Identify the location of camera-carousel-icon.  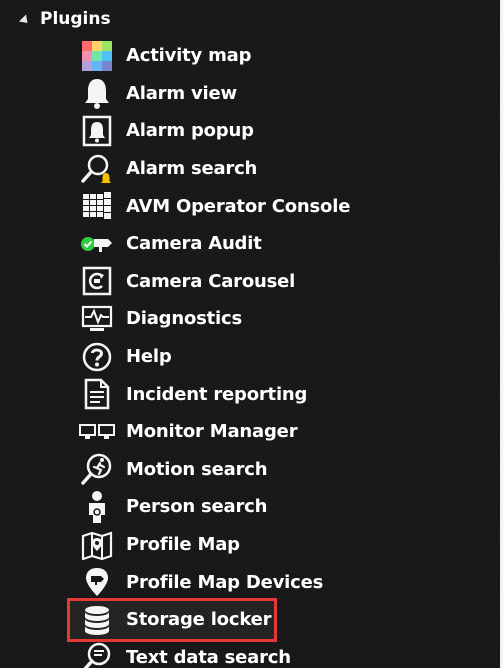
(97, 281).